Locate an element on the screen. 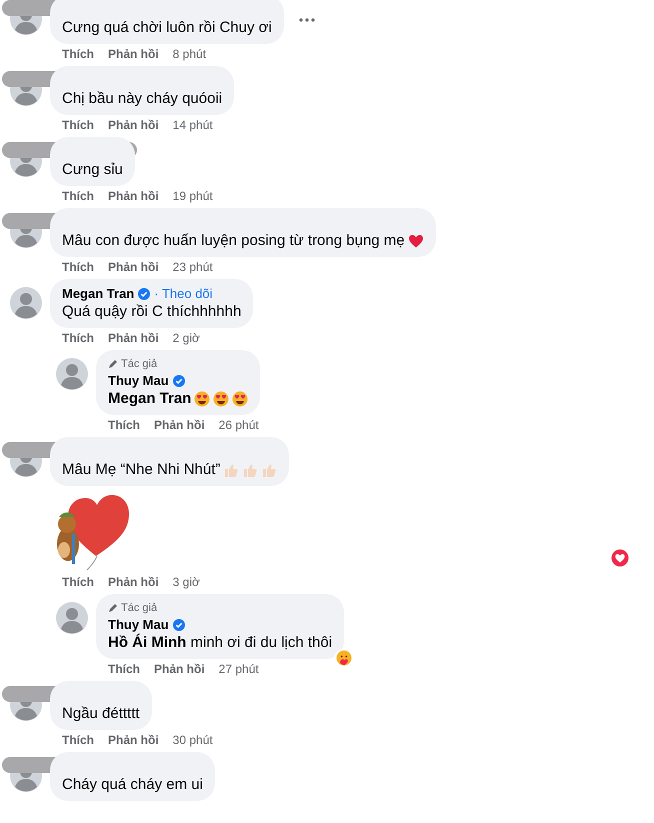 Image resolution: width=654 pixels, height=823 pixels. comment-text: Quá quậy rồi C thíchhhhhh is located at coordinates (152, 312).